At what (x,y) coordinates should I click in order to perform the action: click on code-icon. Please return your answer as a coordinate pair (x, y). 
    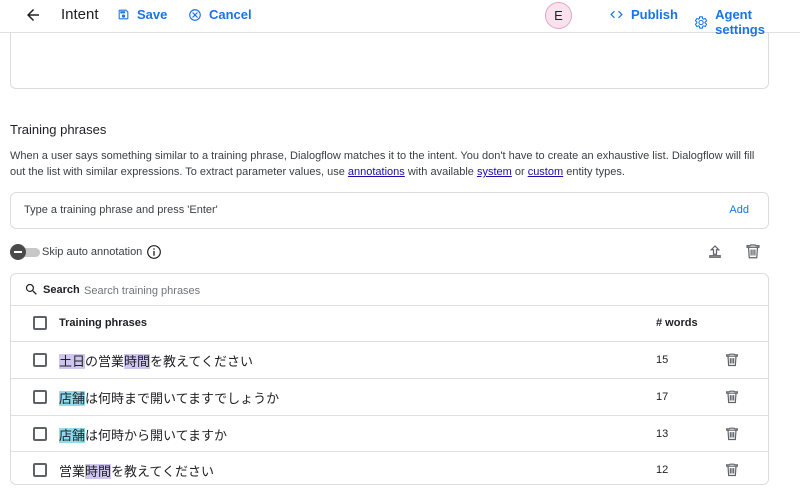
    Looking at the image, I should click on (616, 14).